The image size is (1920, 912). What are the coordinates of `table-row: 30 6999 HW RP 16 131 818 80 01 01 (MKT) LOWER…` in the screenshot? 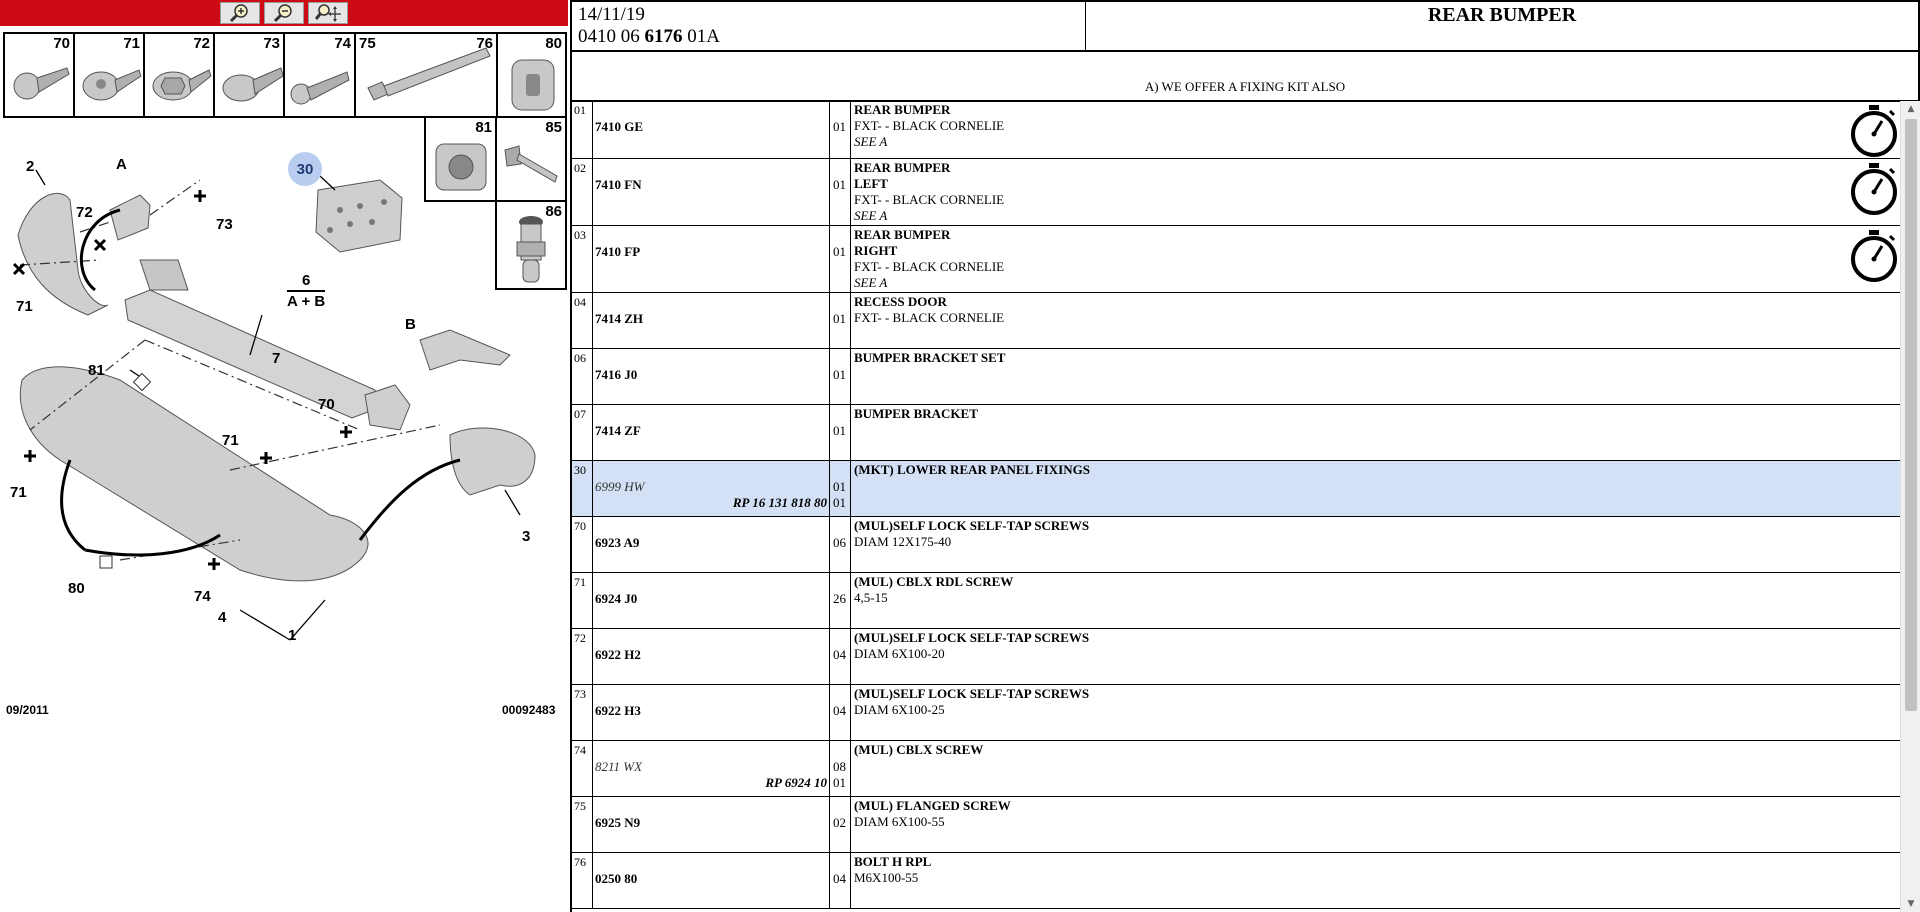 It's located at (1236, 489).